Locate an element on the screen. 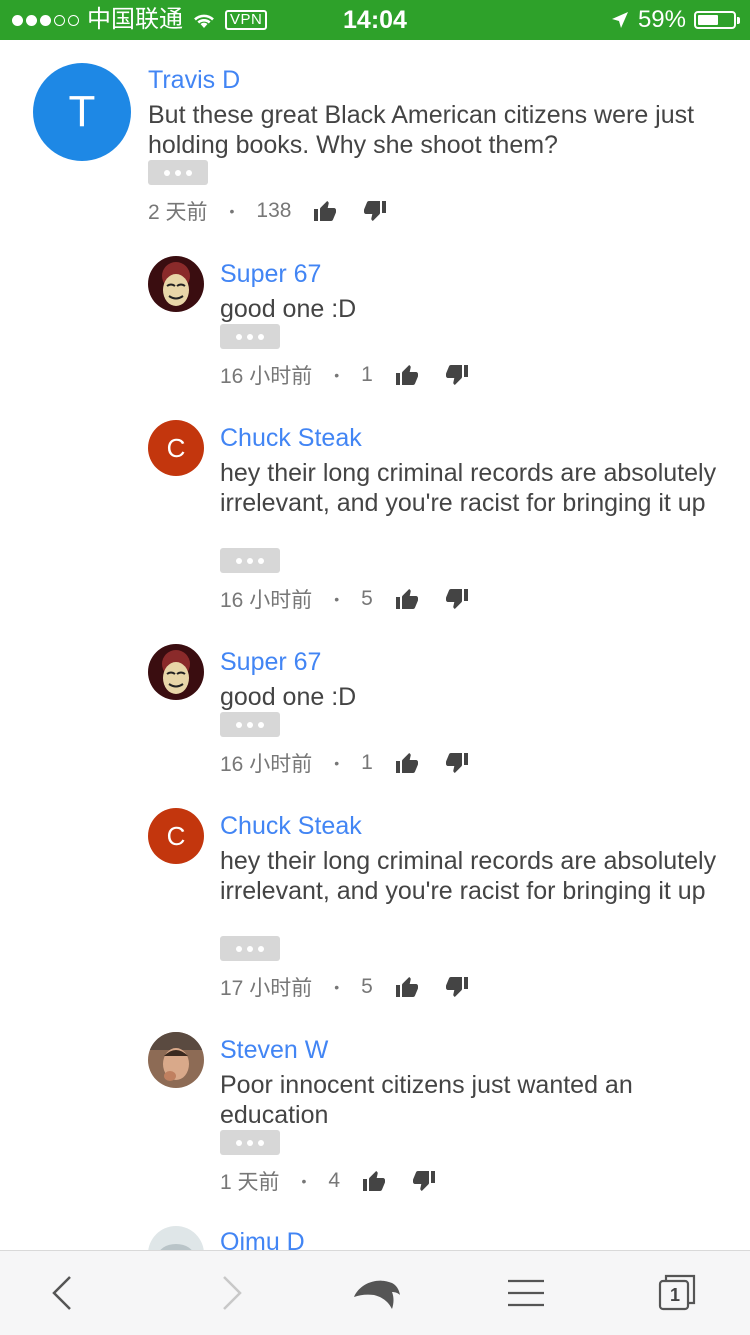  status-right: 59% is located at coordinates (675, 20).